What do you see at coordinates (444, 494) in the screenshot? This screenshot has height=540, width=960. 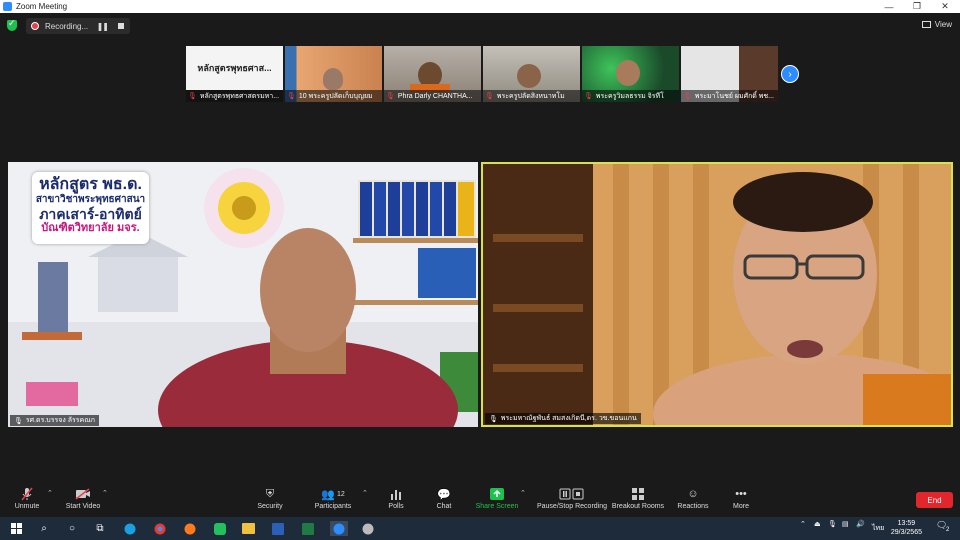 I see `chat-bubble-icon: 💬` at bounding box center [444, 494].